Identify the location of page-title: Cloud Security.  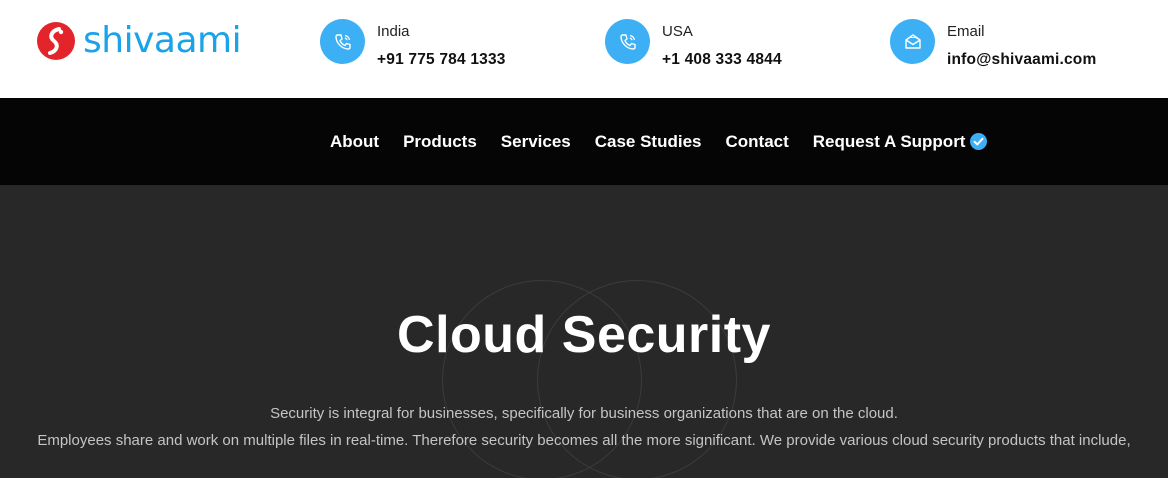
(584, 335).